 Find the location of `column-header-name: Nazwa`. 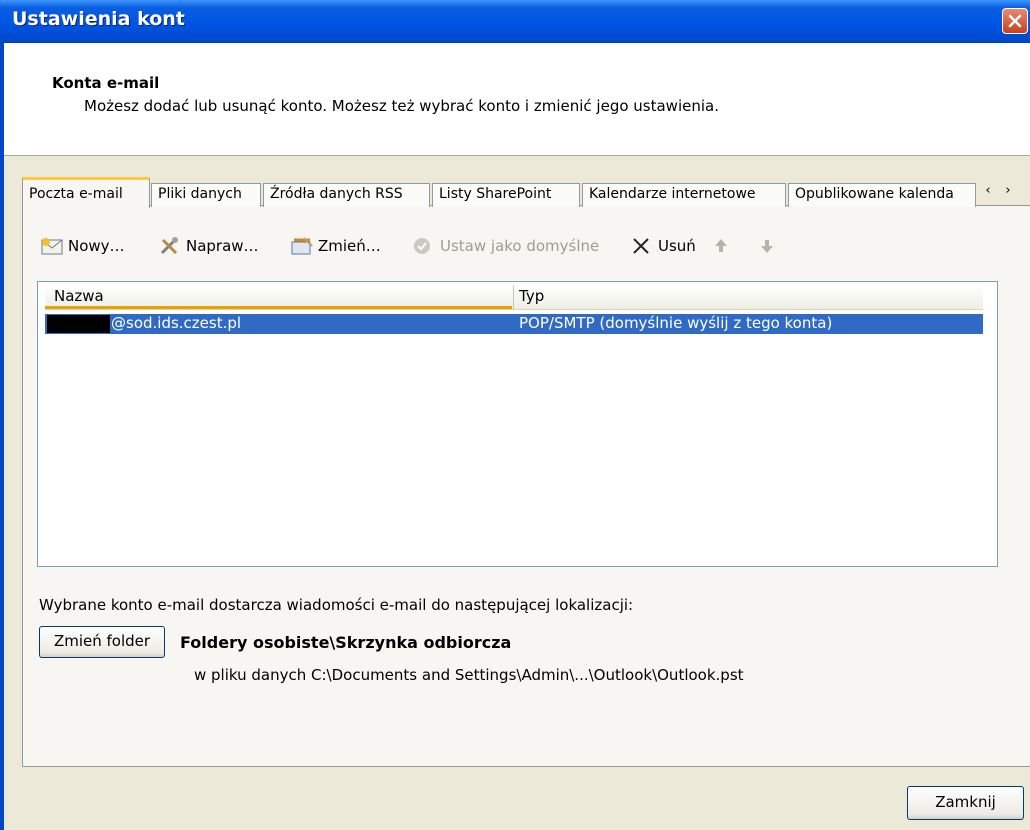

column-header-name: Nazwa is located at coordinates (278, 297).